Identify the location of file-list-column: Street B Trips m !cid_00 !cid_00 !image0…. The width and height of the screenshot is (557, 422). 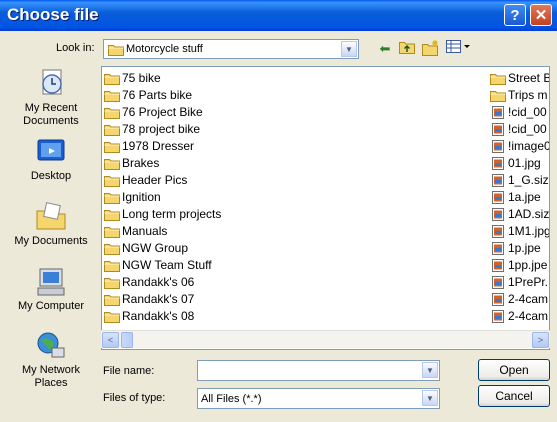
(519, 197).